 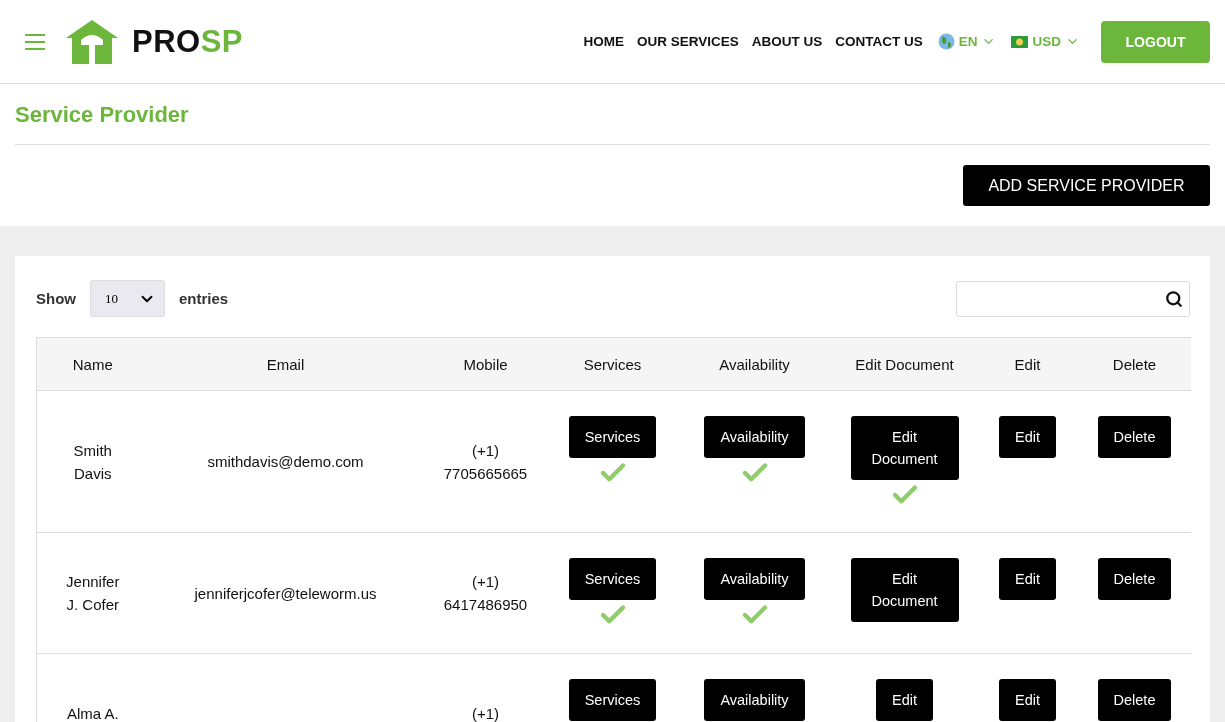 I want to click on mobile-cell: (+1), so click(x=485, y=713).